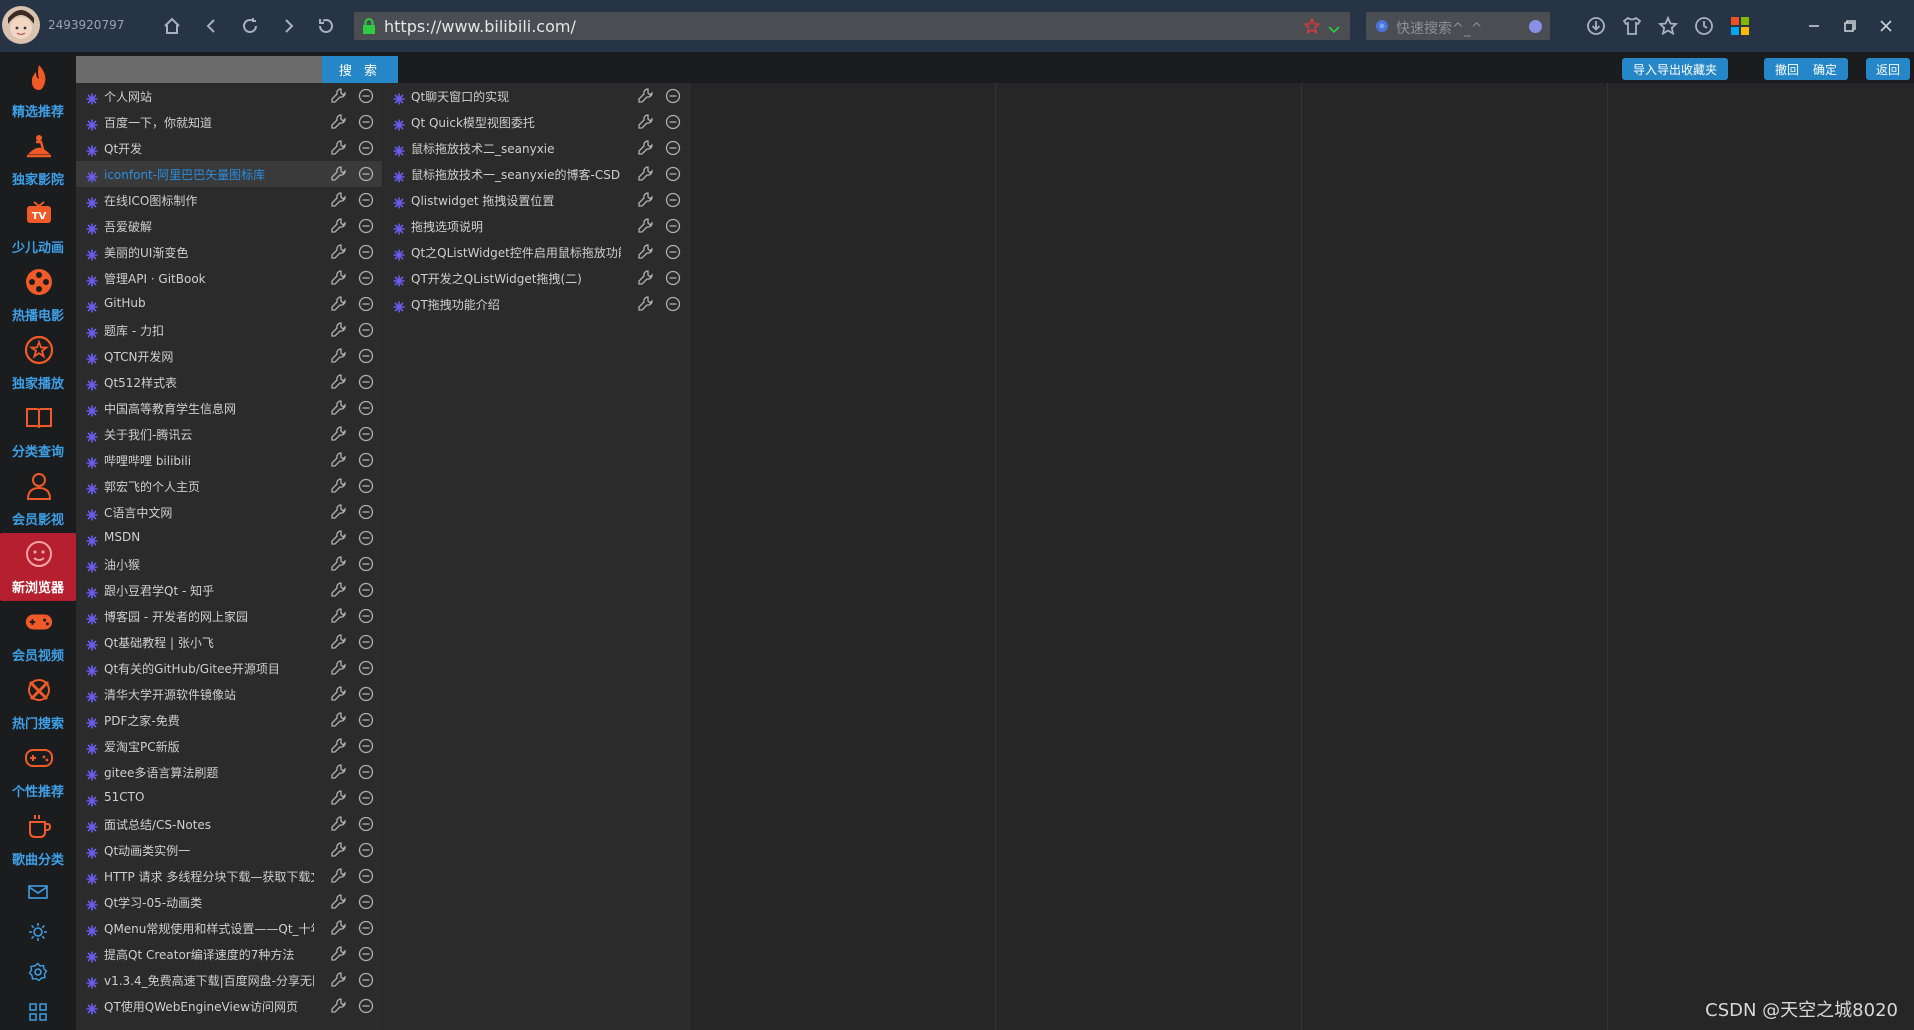 The height and width of the screenshot is (1030, 1914). What do you see at coordinates (209, 408) in the screenshot?
I see `bookmark-title: 中国高等教育学生信息网` at bounding box center [209, 408].